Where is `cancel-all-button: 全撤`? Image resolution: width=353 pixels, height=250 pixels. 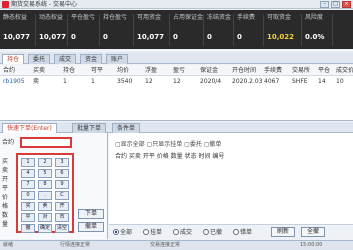 cancel-all-button: 全撤 is located at coordinates (313, 232).